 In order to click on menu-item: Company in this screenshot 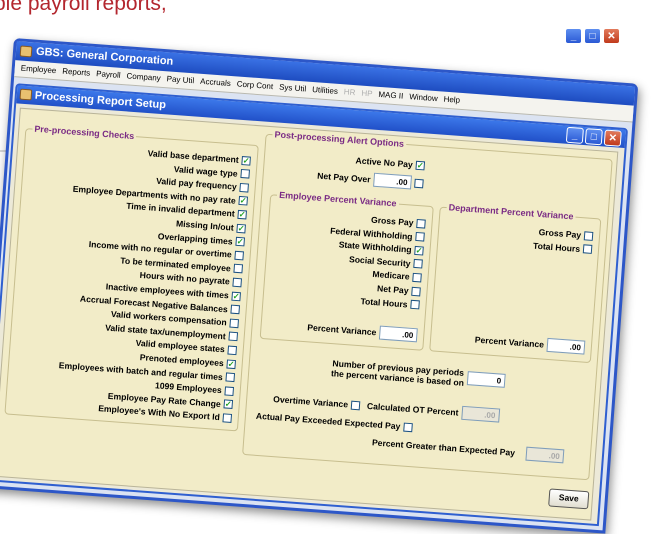, I will do `click(143, 77)`.